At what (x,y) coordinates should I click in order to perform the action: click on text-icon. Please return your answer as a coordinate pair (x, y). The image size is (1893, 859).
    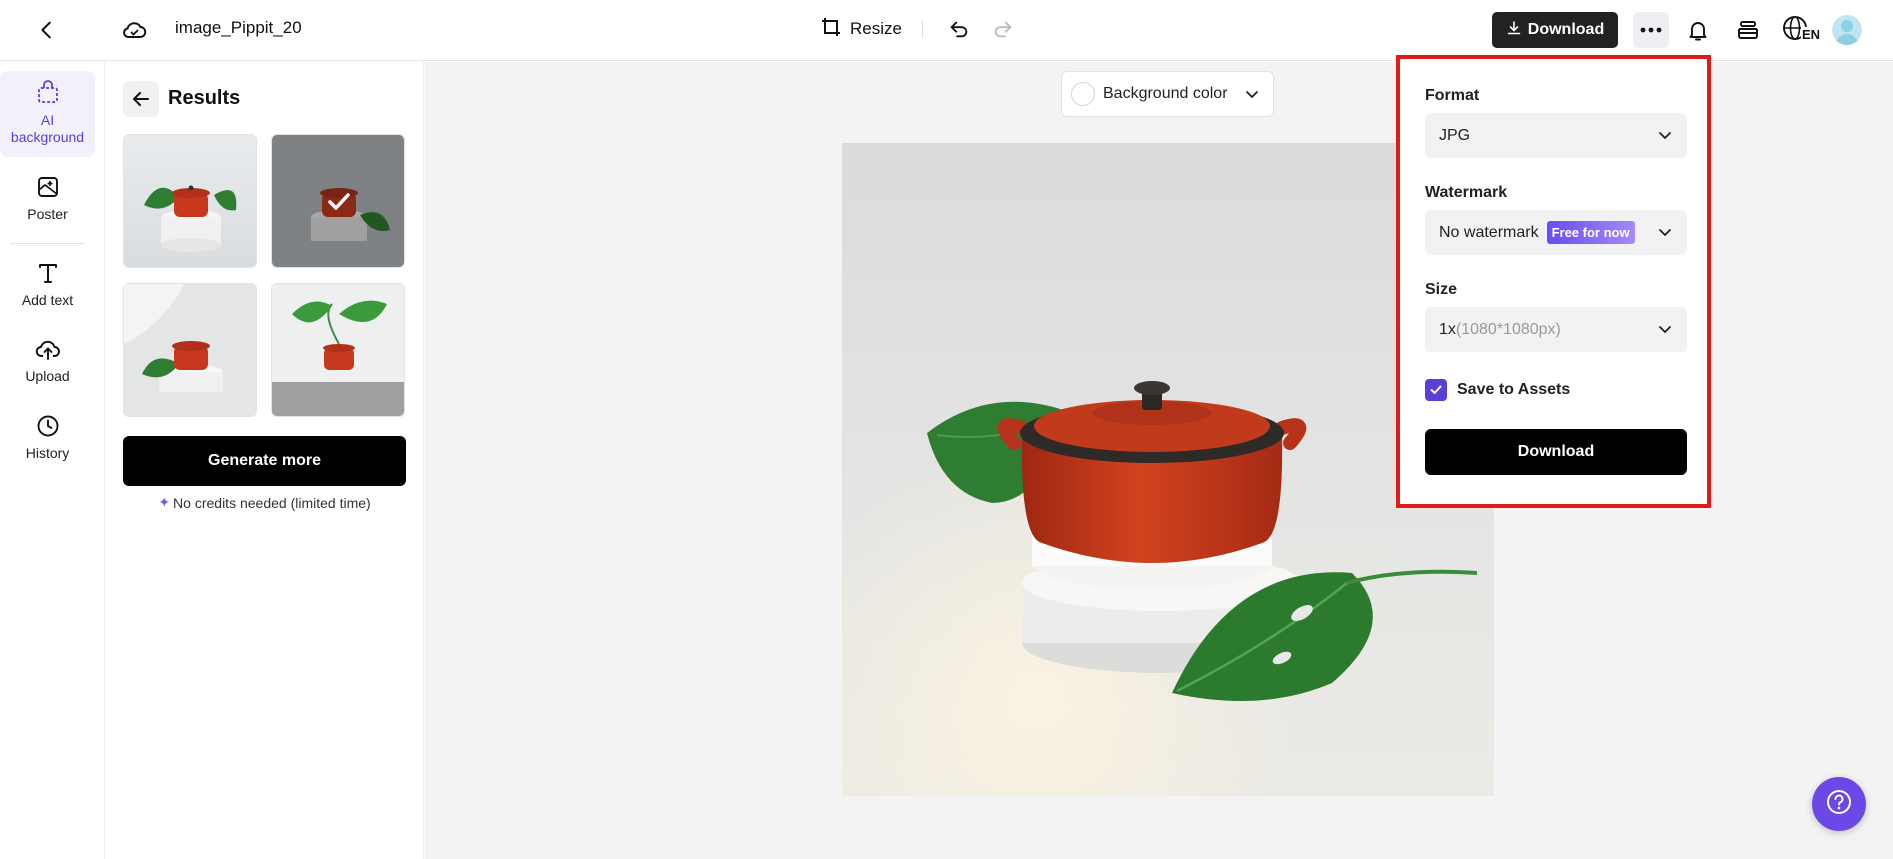
    Looking at the image, I should click on (48, 274).